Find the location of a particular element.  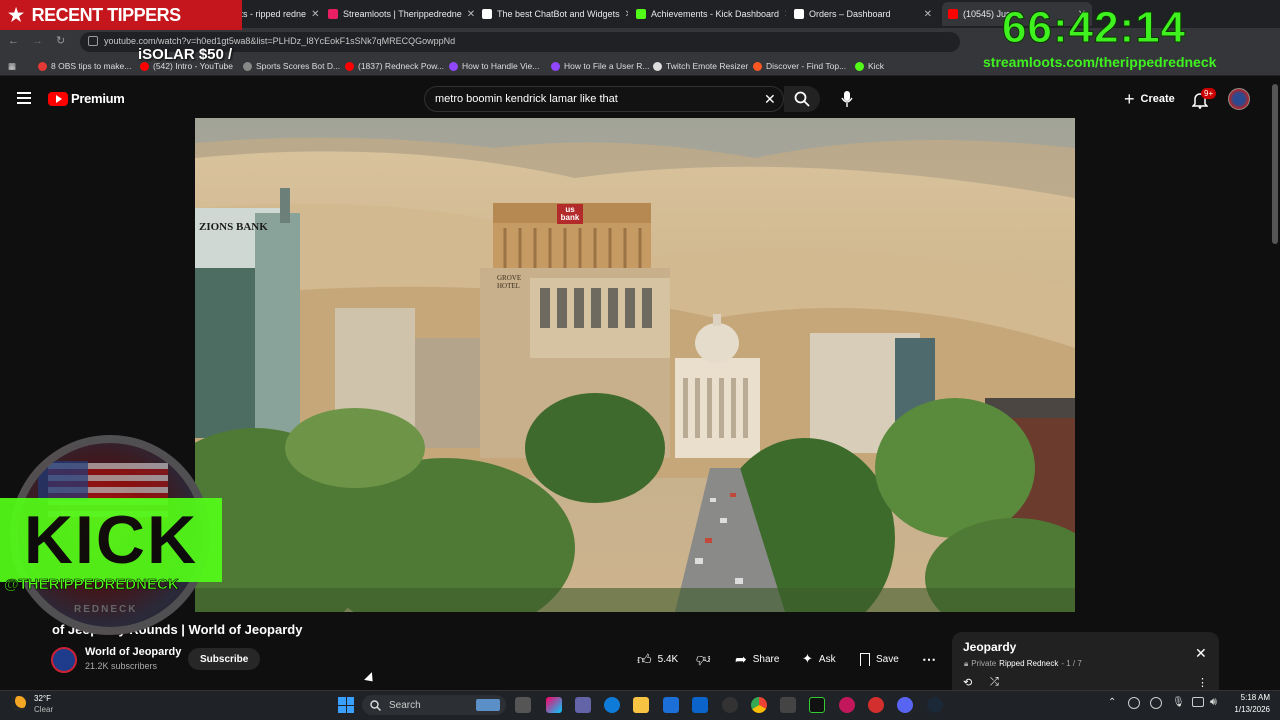

channel-name: World of Jeopardy is located at coordinates (133, 652).